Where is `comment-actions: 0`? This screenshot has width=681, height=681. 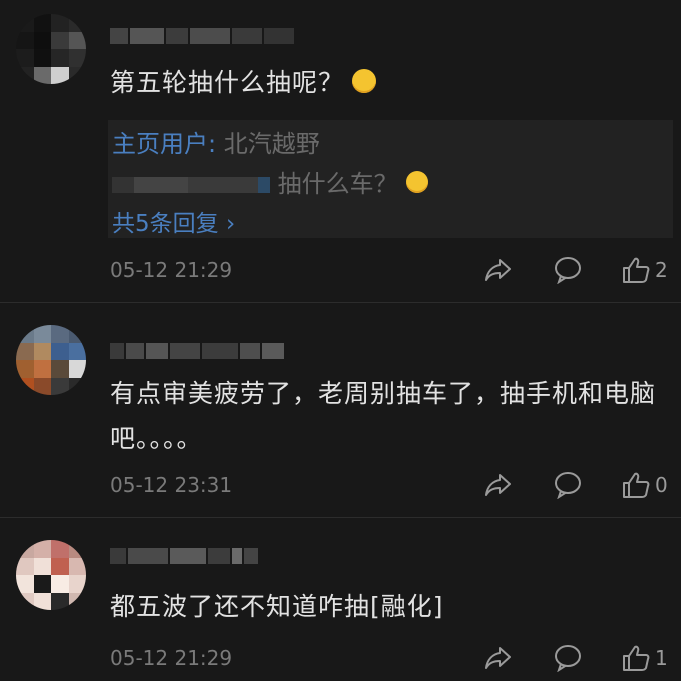
comment-actions: 0 is located at coordinates (558, 485).